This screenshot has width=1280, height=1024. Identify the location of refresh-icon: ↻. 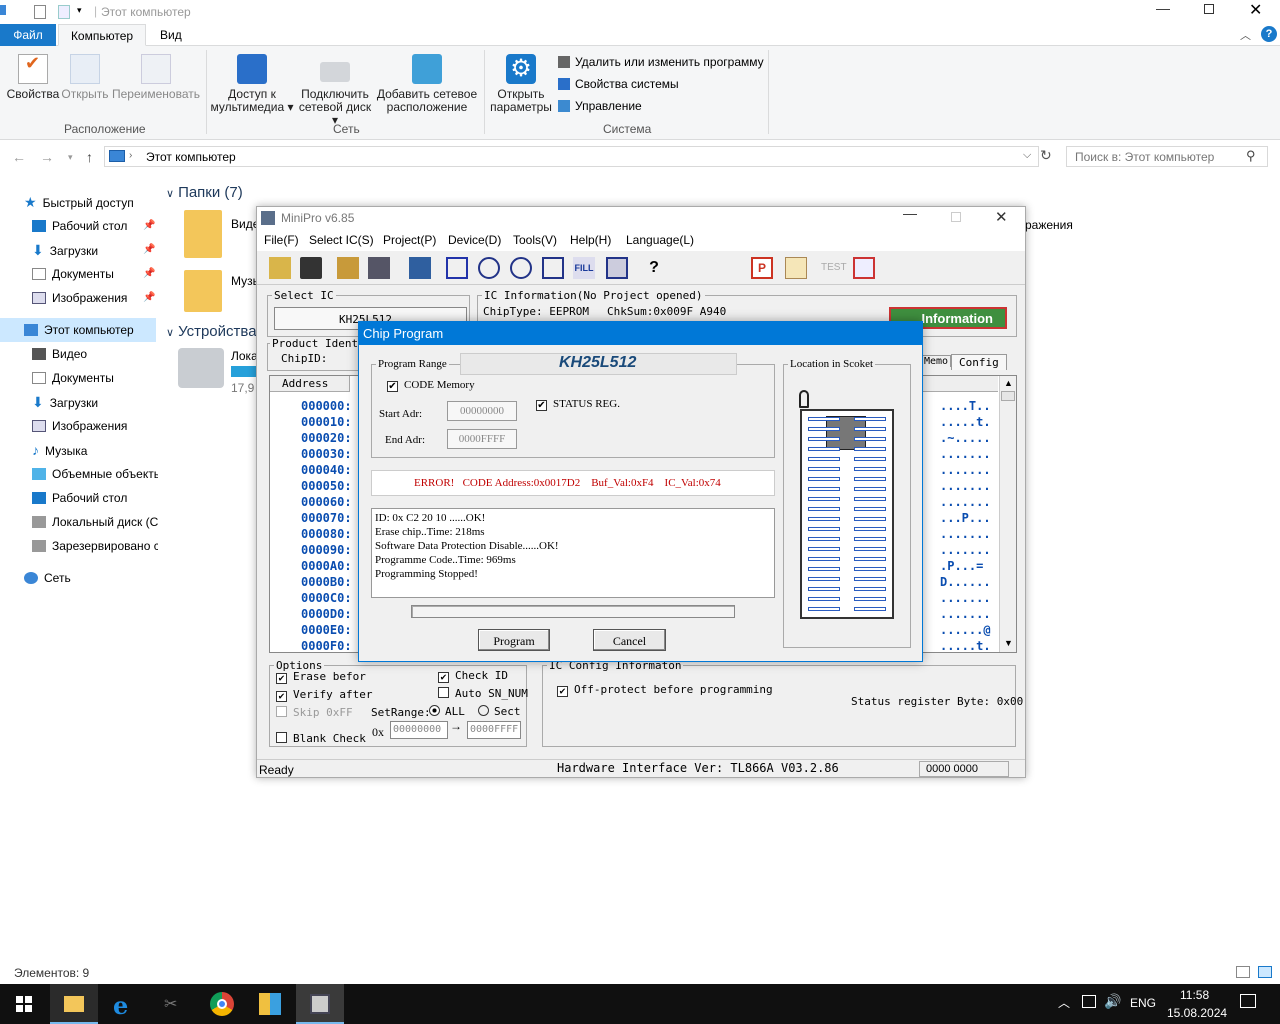
(1046, 155).